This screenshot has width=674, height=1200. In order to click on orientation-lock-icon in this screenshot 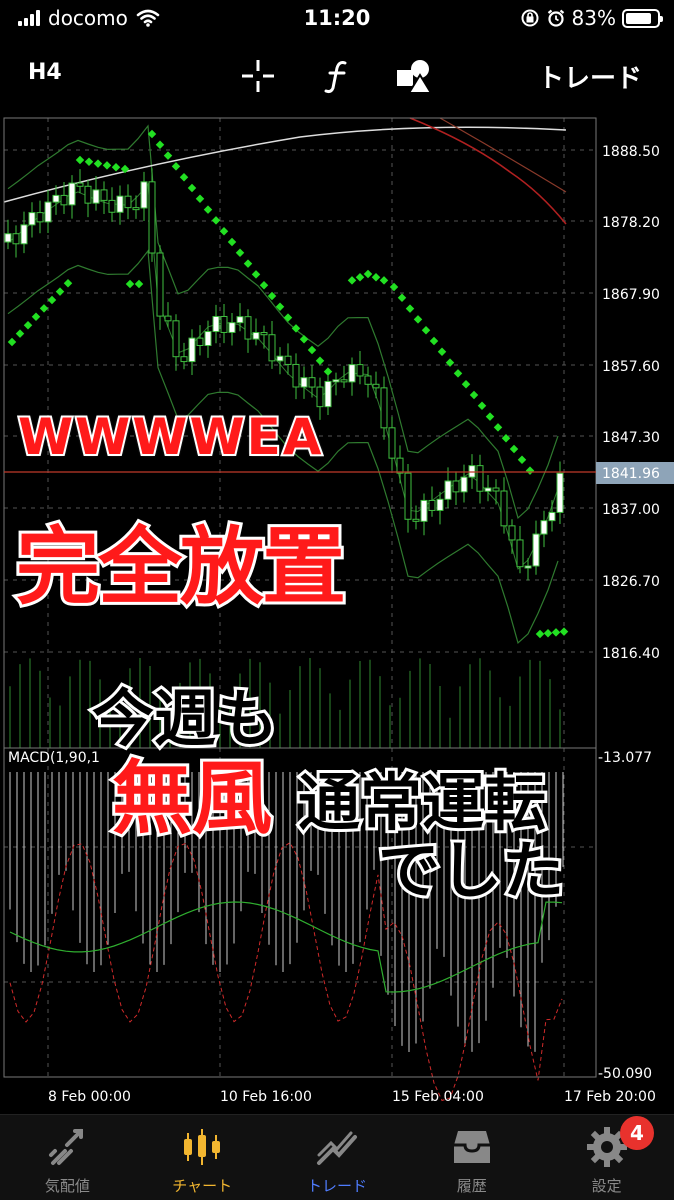, I will do `click(530, 18)`.